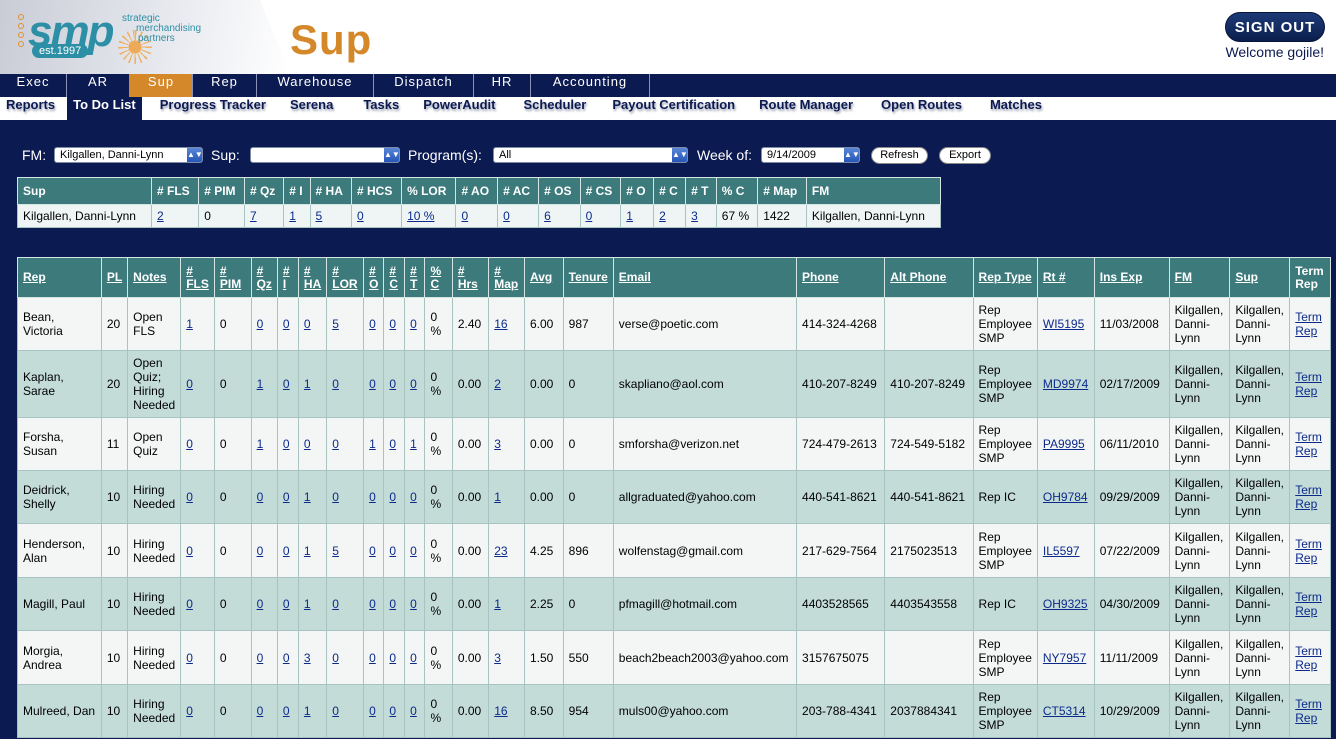 The width and height of the screenshot is (1336, 739). Describe the element at coordinates (554, 108) in the screenshot. I see `sub-tab-scheduler: Scheduler` at that location.